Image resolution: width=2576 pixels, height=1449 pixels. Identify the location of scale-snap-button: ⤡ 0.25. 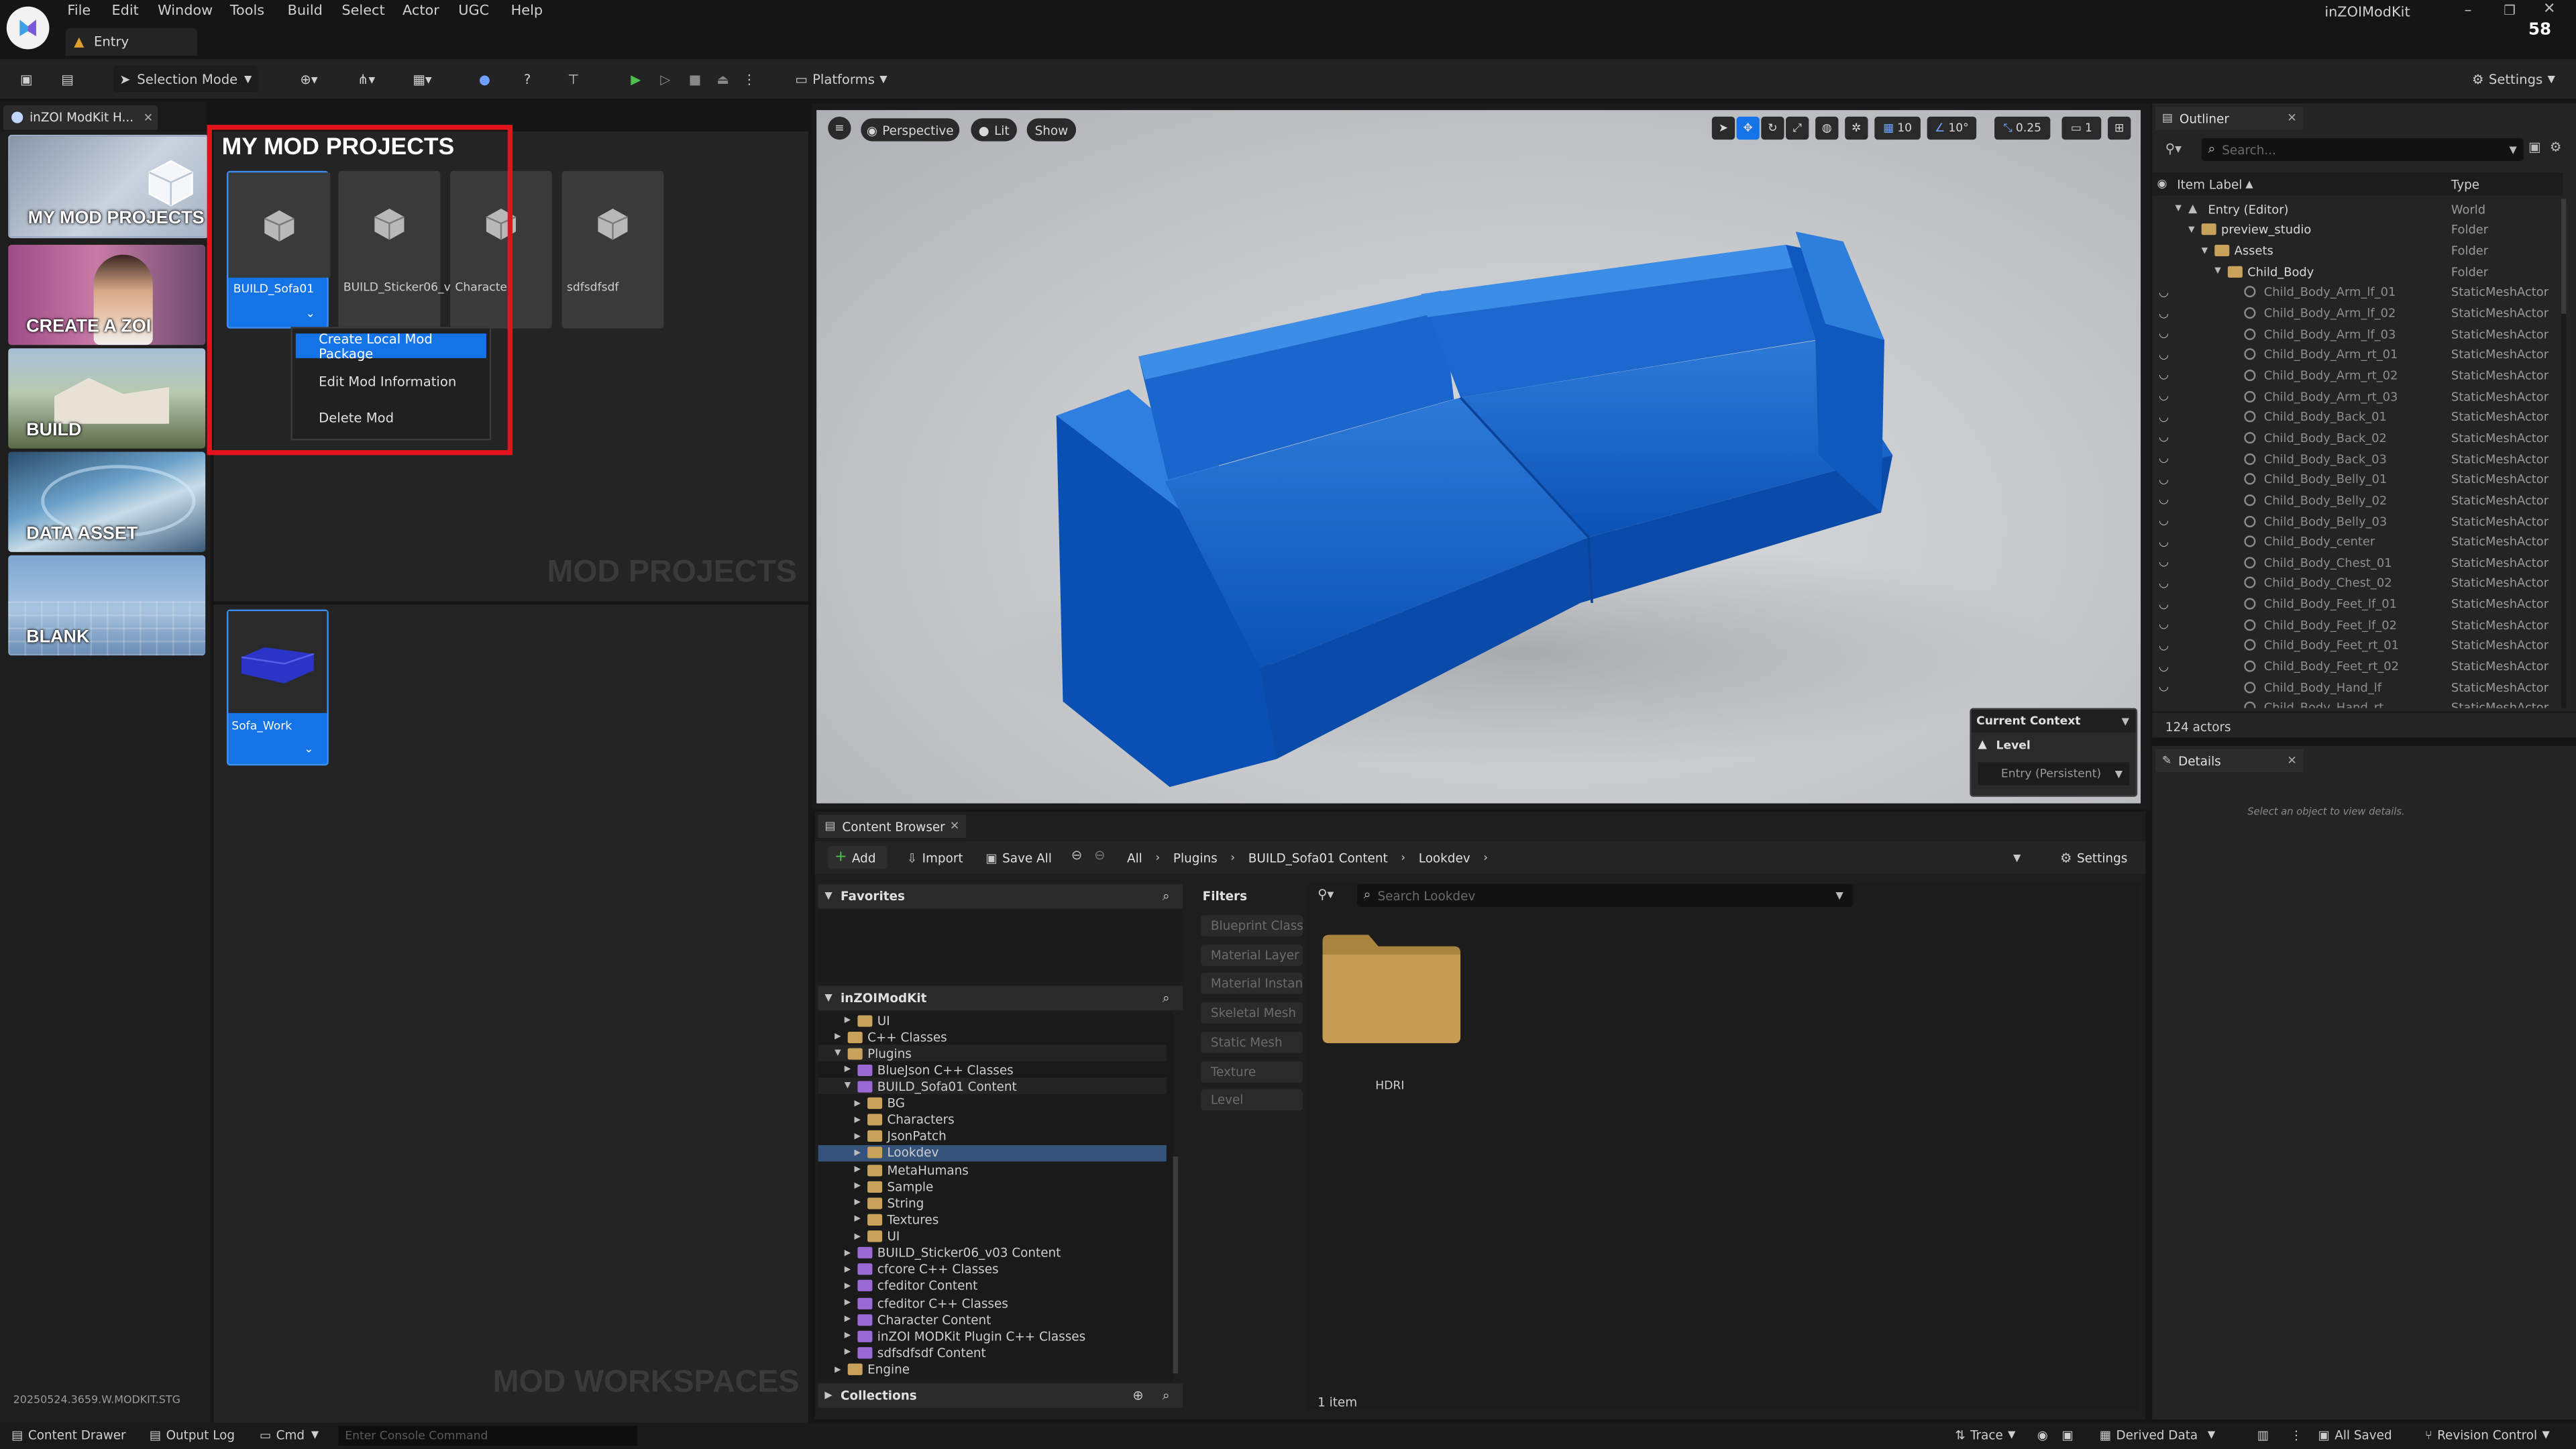
(2022, 128).